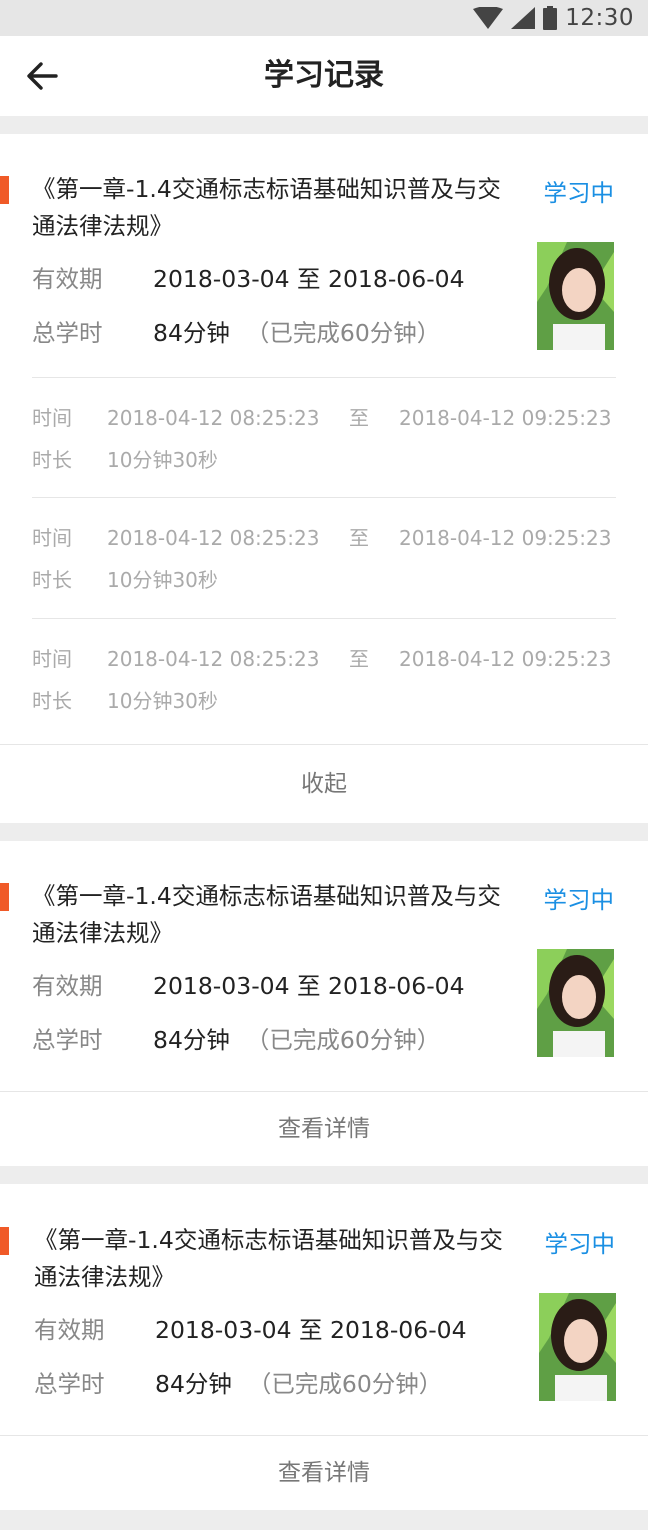 The width and height of the screenshot is (648, 1530). What do you see at coordinates (550, 18) in the screenshot?
I see `battery-icon` at bounding box center [550, 18].